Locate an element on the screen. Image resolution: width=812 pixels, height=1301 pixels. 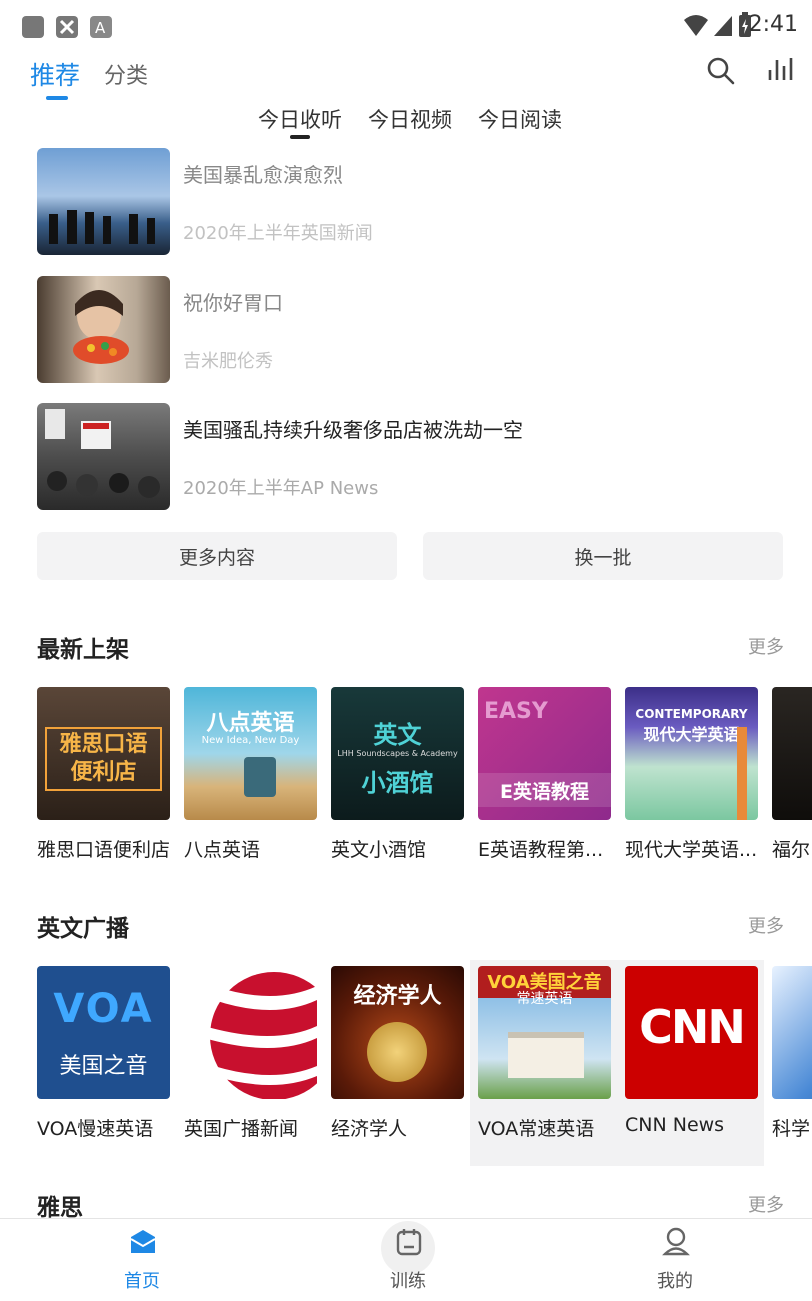
subtab-today-video: 今日视频 is located at coordinates (410, 119).